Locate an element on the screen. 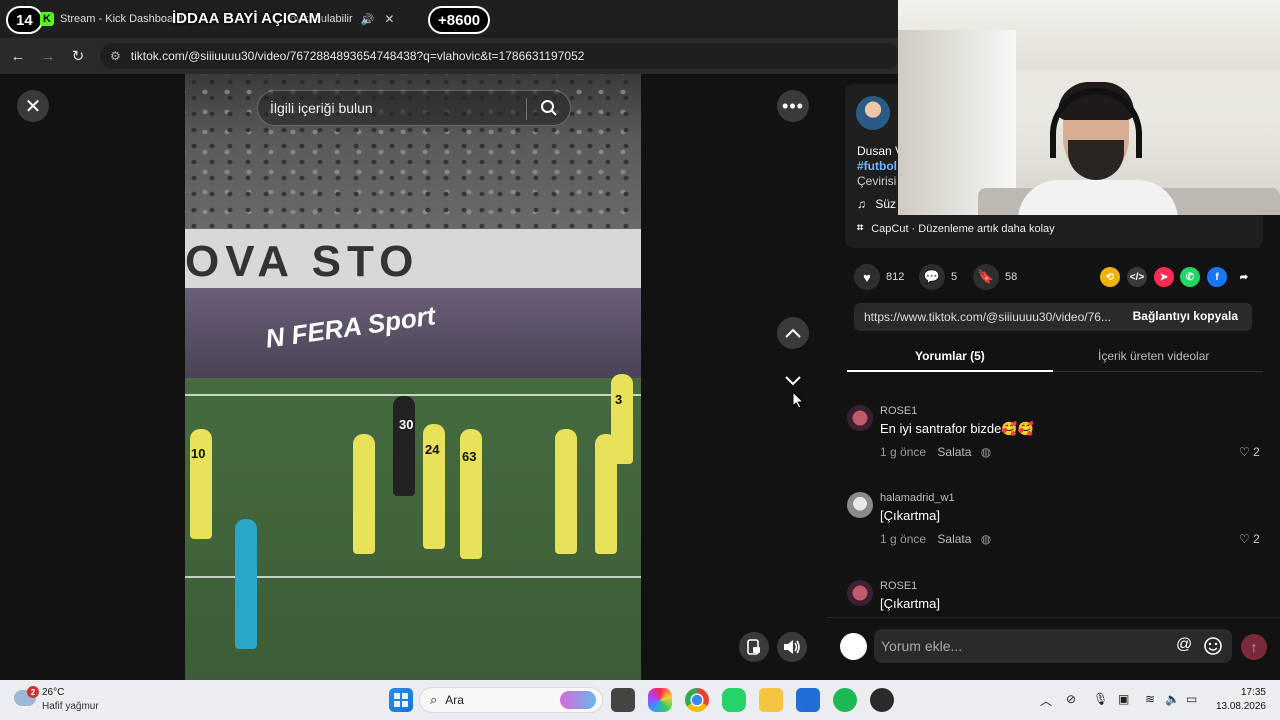 Image resolution: width=1280 pixels, height=720 pixels. like-button: ♥ 812 is located at coordinates (879, 277).